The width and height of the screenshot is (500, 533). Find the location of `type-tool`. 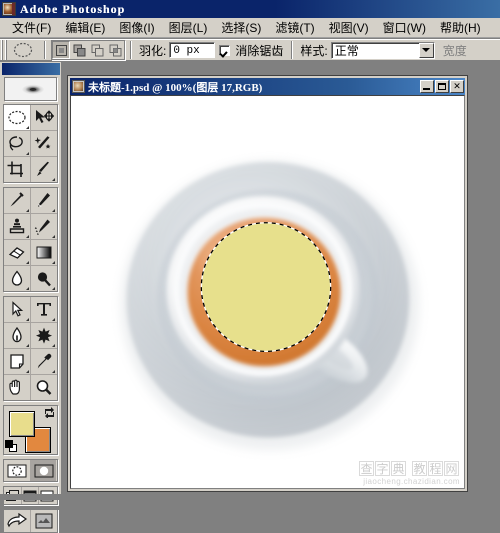

type-tool is located at coordinates (43, 309).